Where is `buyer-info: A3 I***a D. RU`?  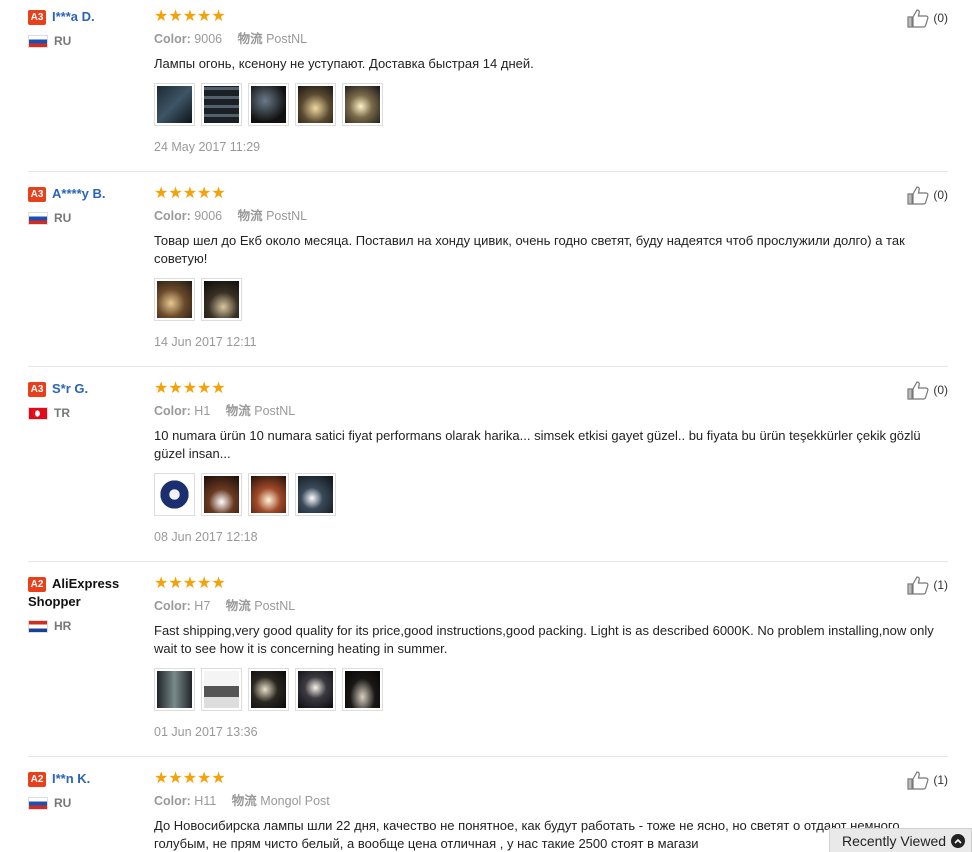 buyer-info: A3 I***a D. RU is located at coordinates (83, 28).